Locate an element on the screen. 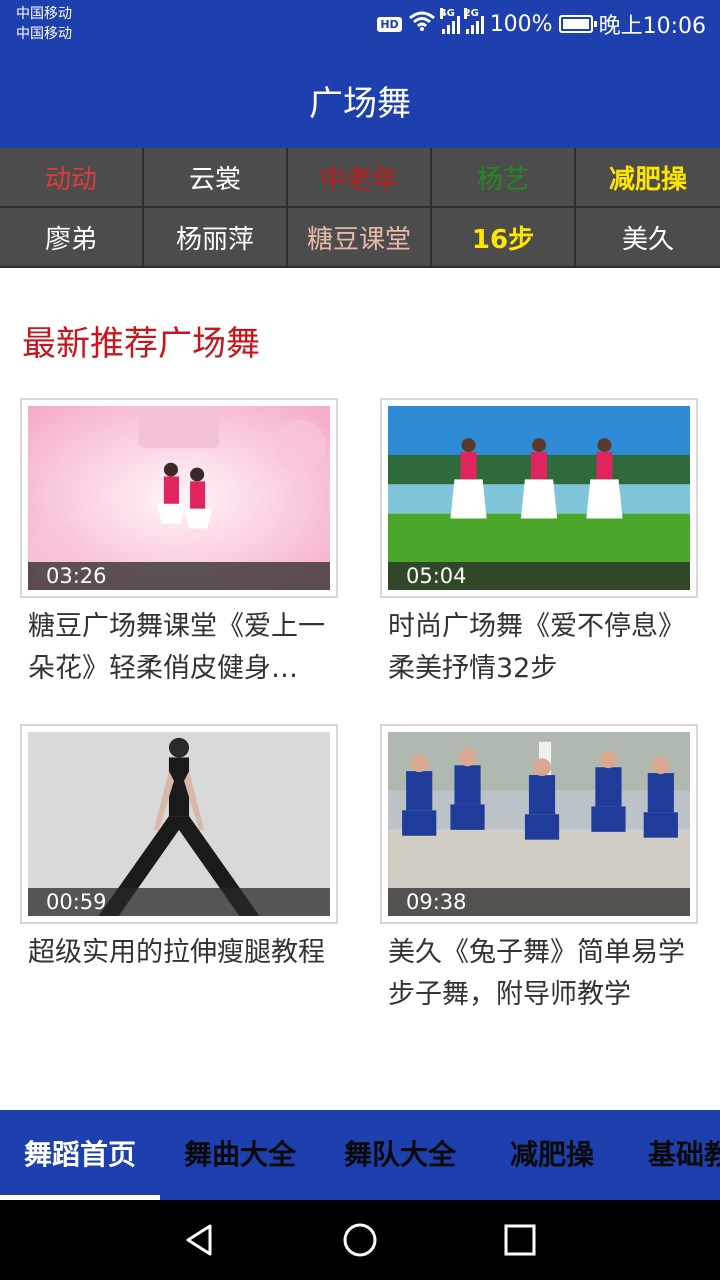 The image size is (720, 1280). carrier-1: 中国移动 is located at coordinates (44, 14).